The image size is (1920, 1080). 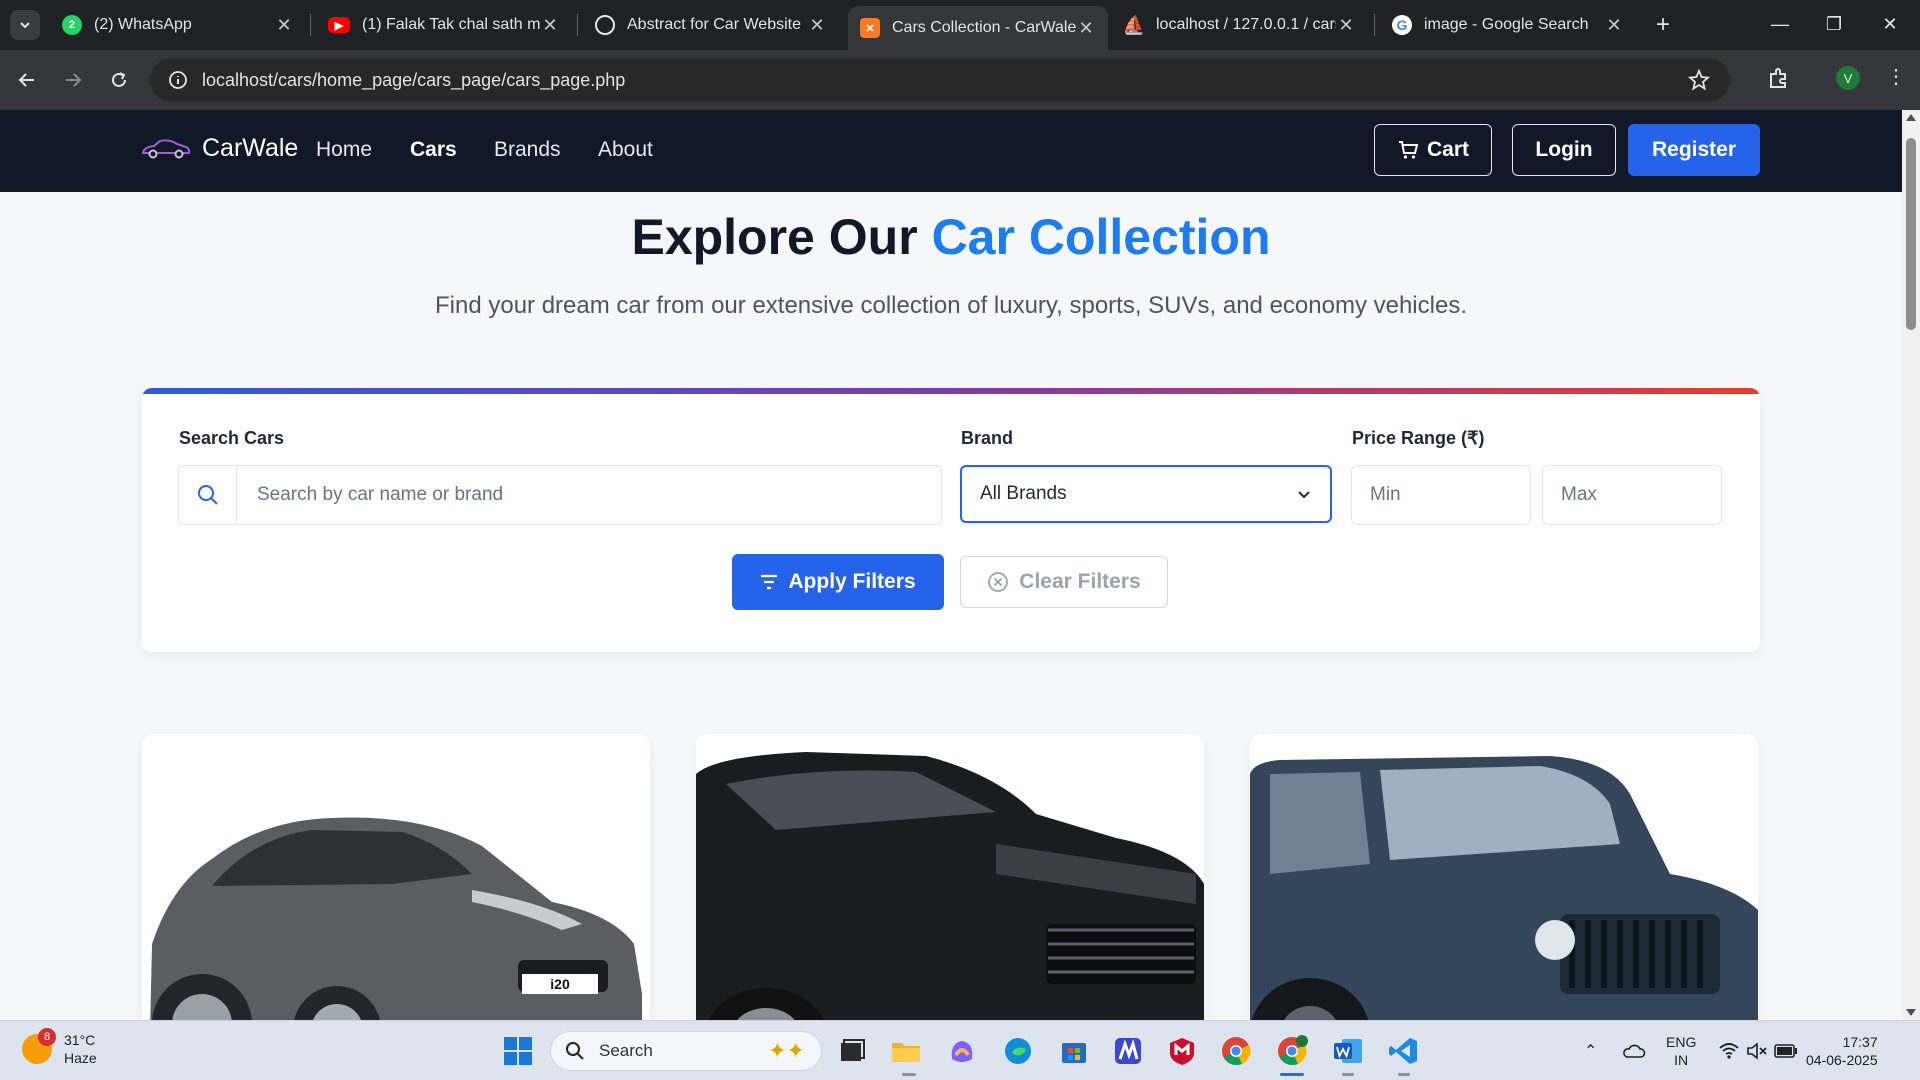 I want to click on brand-label: Brand, so click(x=987, y=438).